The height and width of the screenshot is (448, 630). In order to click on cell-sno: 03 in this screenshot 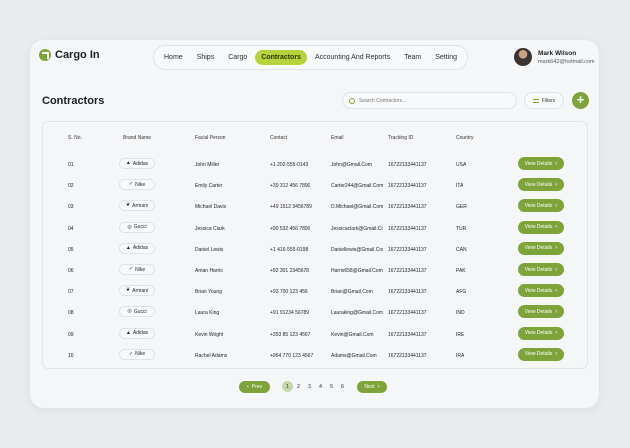, I will do `click(71, 207)`.